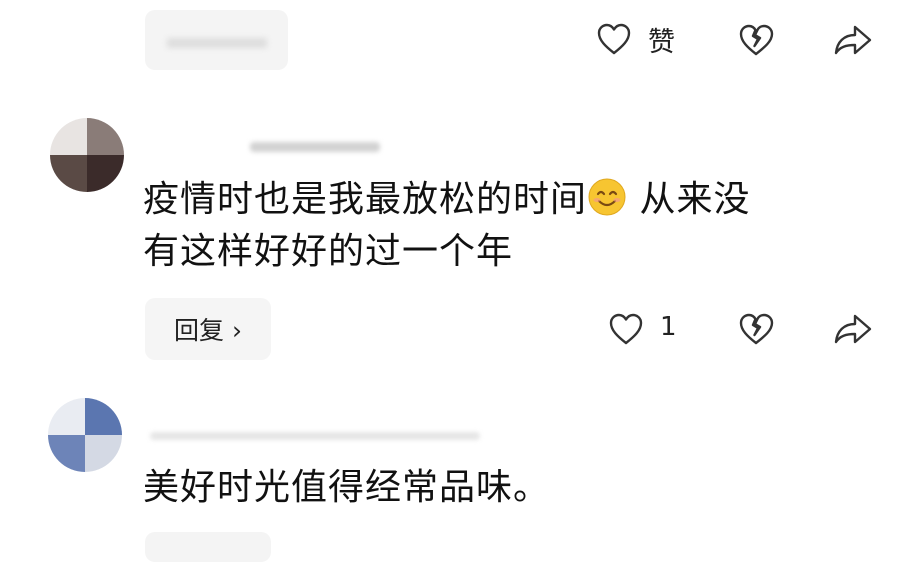 The image size is (916, 562). Describe the element at coordinates (503, 226) in the screenshot. I see `comment-text: 疫情时也是我最放松的时间 从来没 有这样好好的过一个年` at that location.